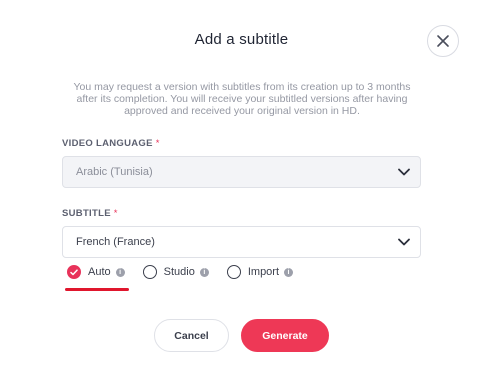 This screenshot has width=483, height=376. I want to click on subtitle-mode-radio-group: Auto i Studio i Import i, so click(180, 272).